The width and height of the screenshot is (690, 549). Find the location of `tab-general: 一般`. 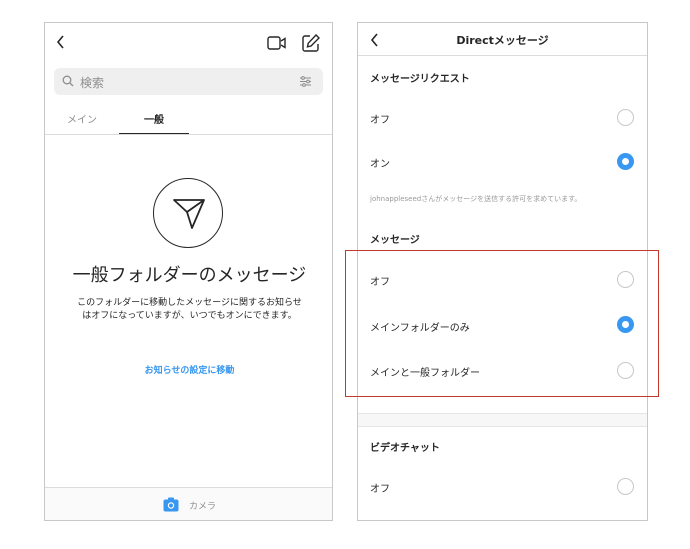

tab-general: 一般 is located at coordinates (154, 118).